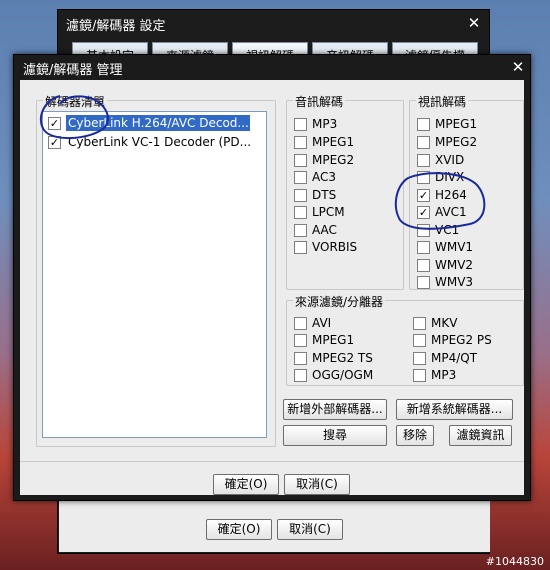 This screenshot has height=570, width=550. Describe the element at coordinates (454, 358) in the screenshot. I see `option-label: MP4/QT` at that location.